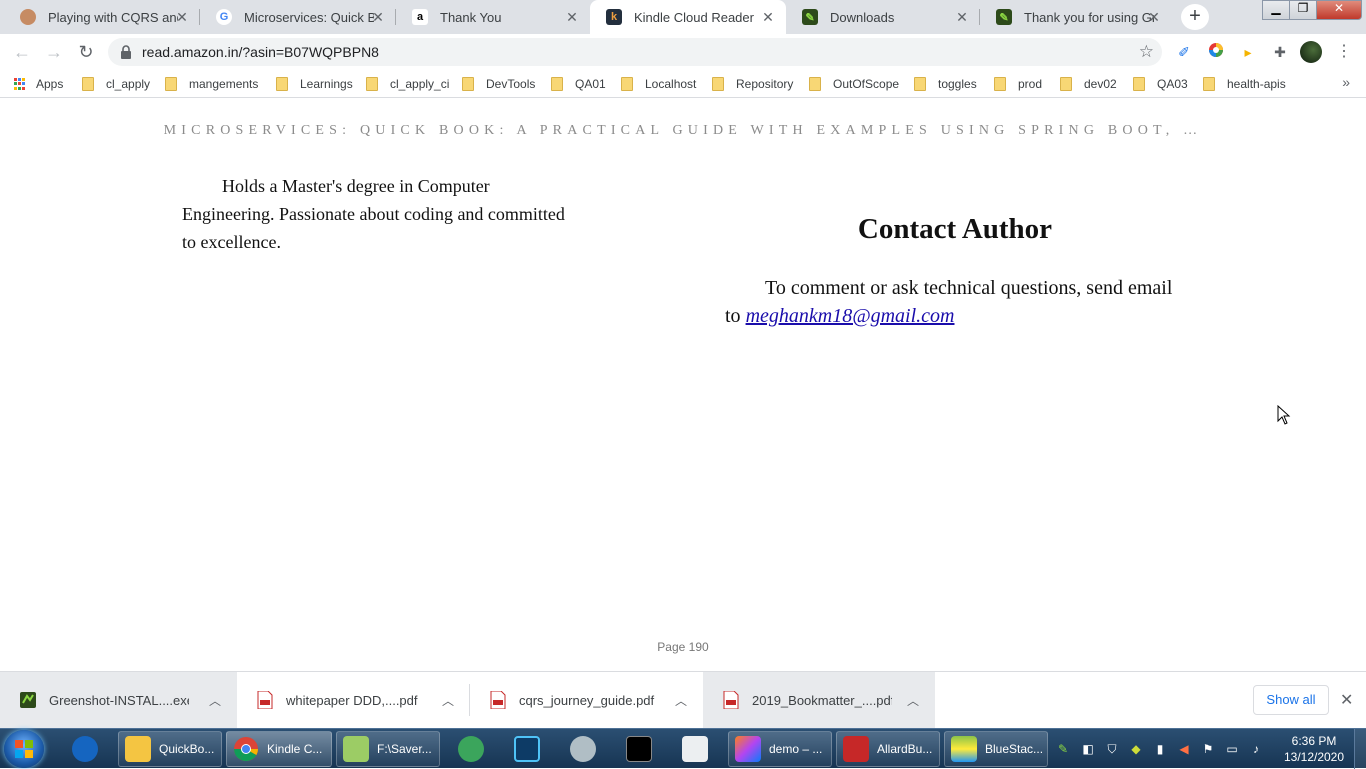 The image size is (1366, 769). What do you see at coordinates (640, 749) in the screenshot?
I see `taskbar-pinned-terminal` at bounding box center [640, 749].